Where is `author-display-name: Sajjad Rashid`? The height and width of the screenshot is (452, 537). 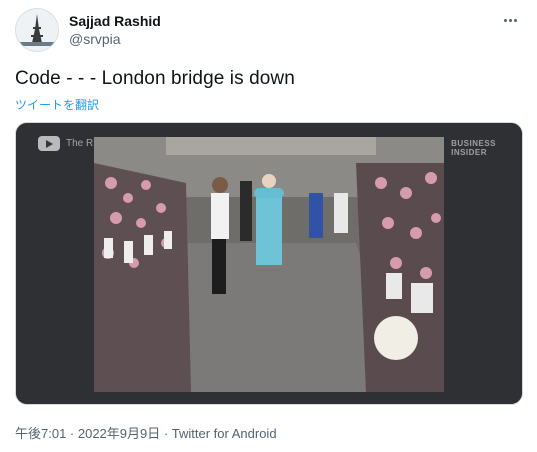 author-display-name: Sajjad Rashid is located at coordinates (115, 21).